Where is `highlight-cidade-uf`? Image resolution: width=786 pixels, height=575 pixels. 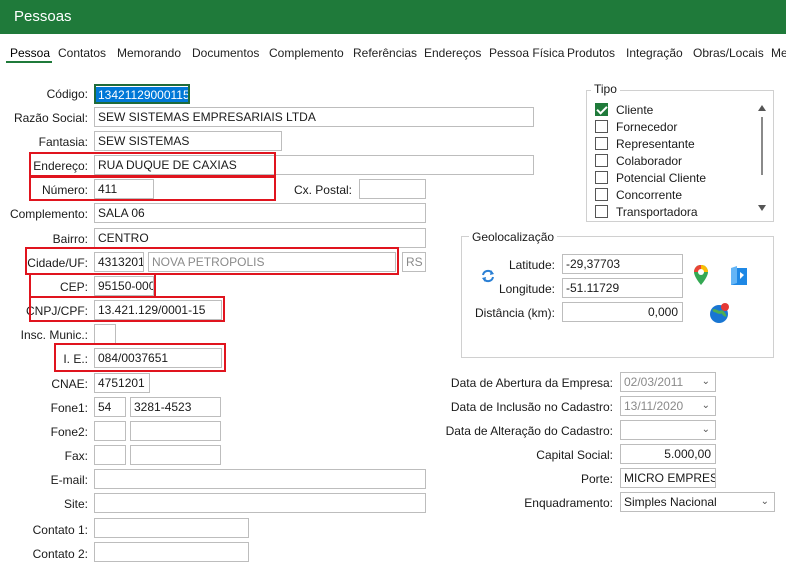 highlight-cidade-uf is located at coordinates (212, 261).